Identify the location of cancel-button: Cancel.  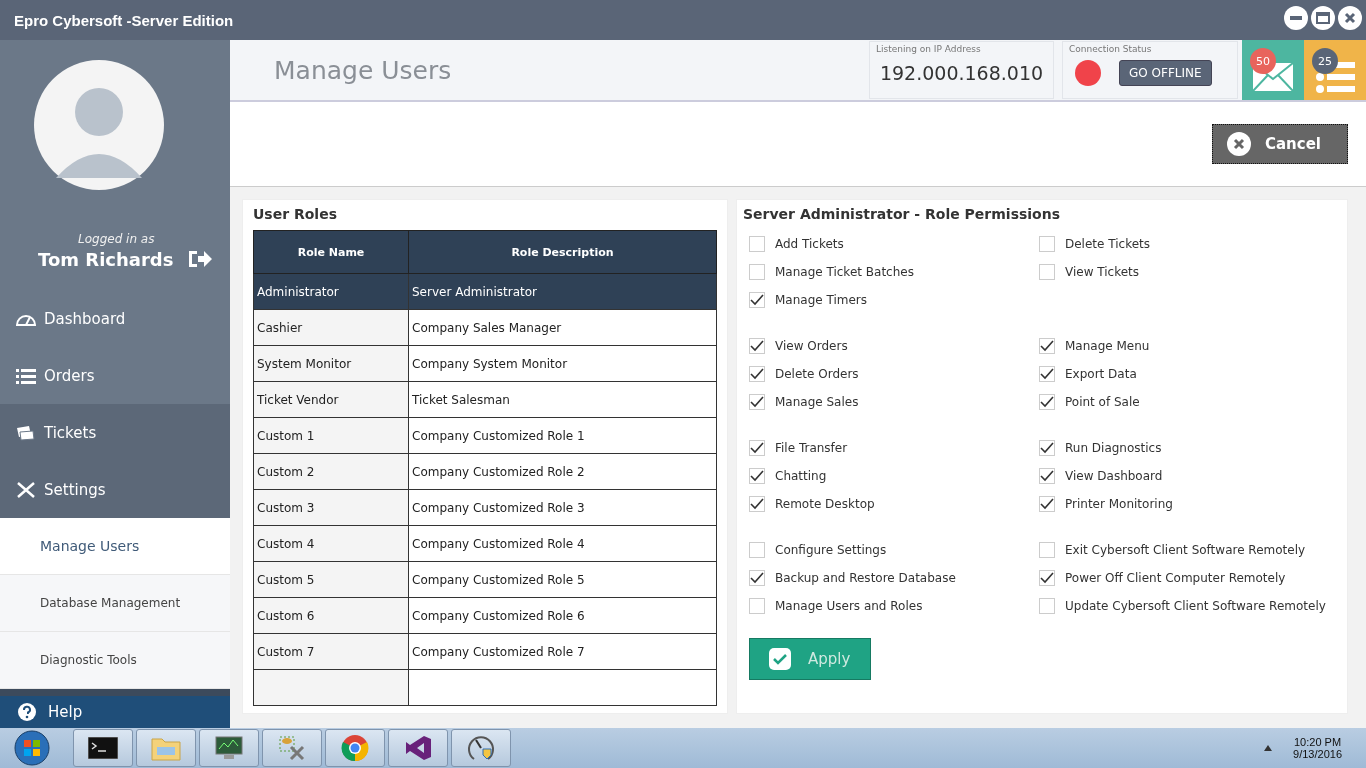
(1280, 144).